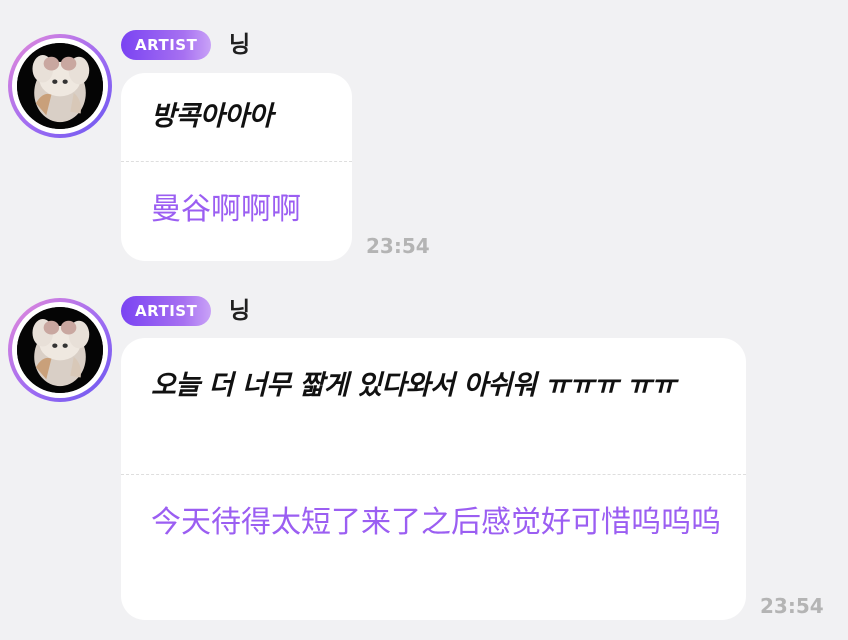 The width and height of the screenshot is (848, 640). I want to click on message-bubble: 방콕아아아 曼谷啊啊啊, so click(236, 167).